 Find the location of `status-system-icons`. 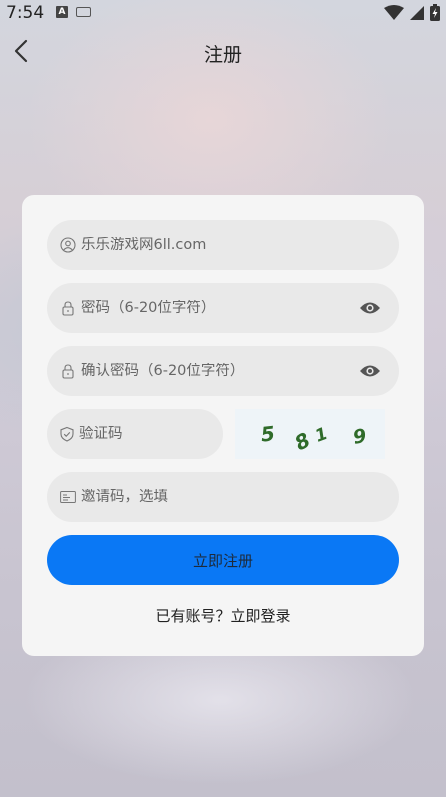

status-system-icons is located at coordinates (412, 12).